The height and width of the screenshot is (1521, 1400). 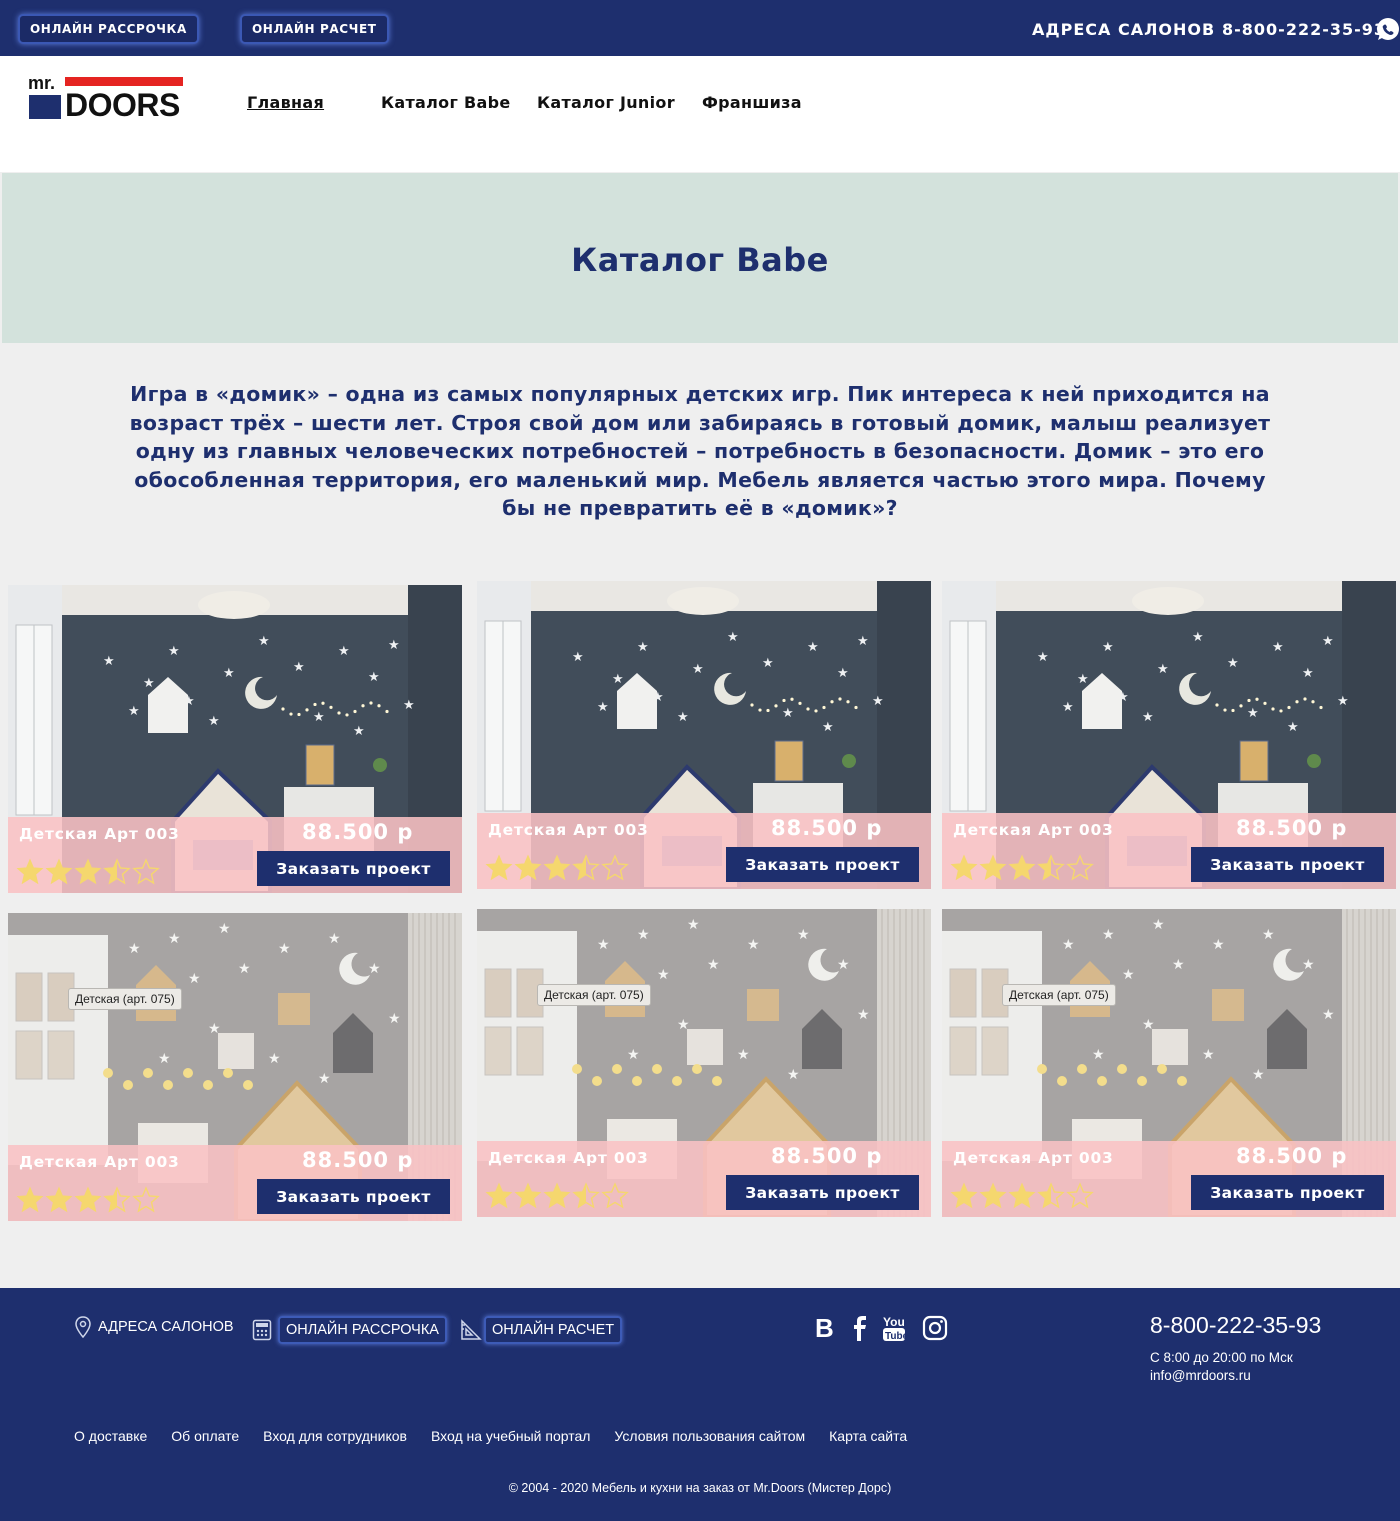 I want to click on footer-hours: С 8:00 до 20:00 по Мск, so click(x=1221, y=1357).